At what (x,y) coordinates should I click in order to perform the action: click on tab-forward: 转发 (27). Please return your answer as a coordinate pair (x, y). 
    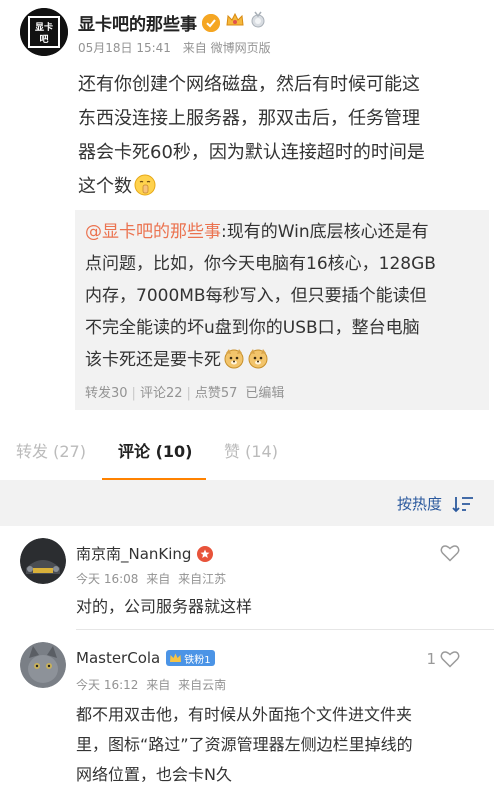
    Looking at the image, I should click on (51, 450).